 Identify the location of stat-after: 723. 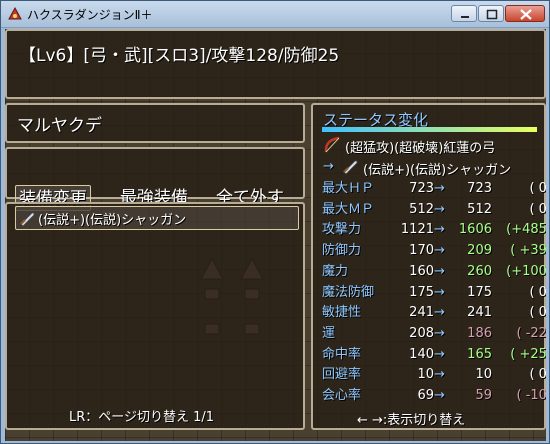
(479, 188).